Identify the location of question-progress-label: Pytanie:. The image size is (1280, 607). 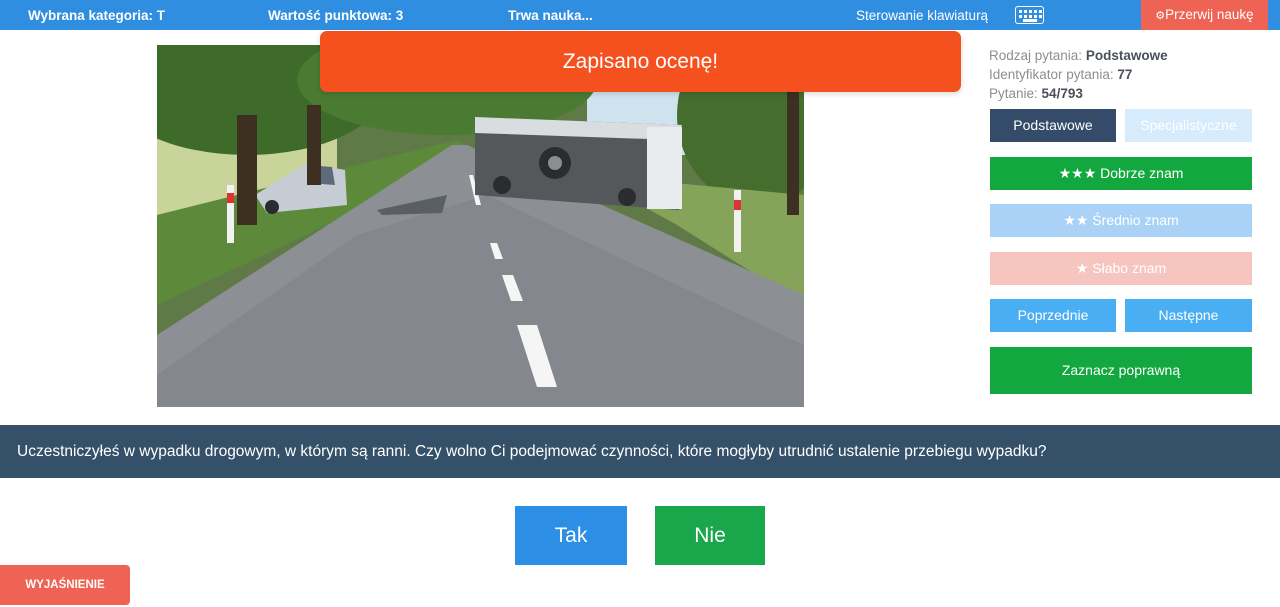
(1013, 93).